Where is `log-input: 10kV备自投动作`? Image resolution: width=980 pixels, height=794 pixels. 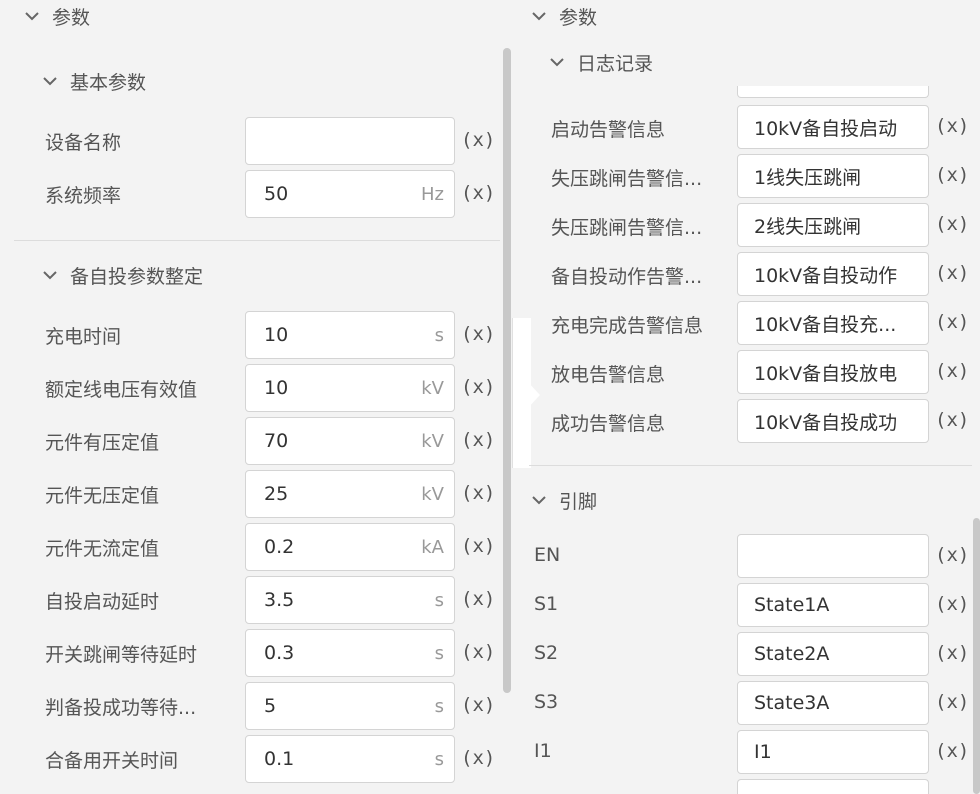
log-input: 10kV备自投动作 is located at coordinates (833, 274).